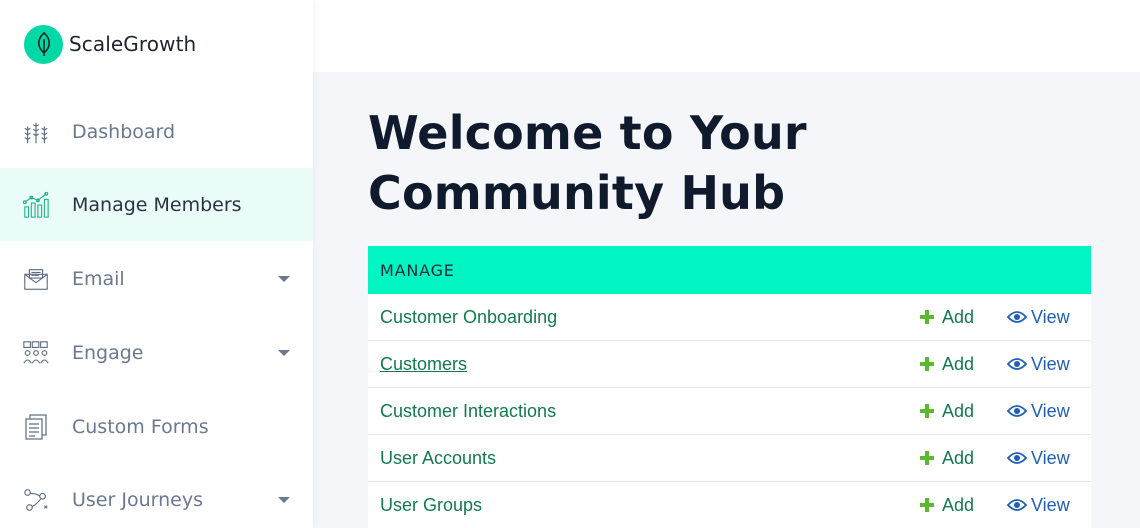  What do you see at coordinates (729, 411) in the screenshot?
I see `table-row: Customer Interactions Add View` at bounding box center [729, 411].